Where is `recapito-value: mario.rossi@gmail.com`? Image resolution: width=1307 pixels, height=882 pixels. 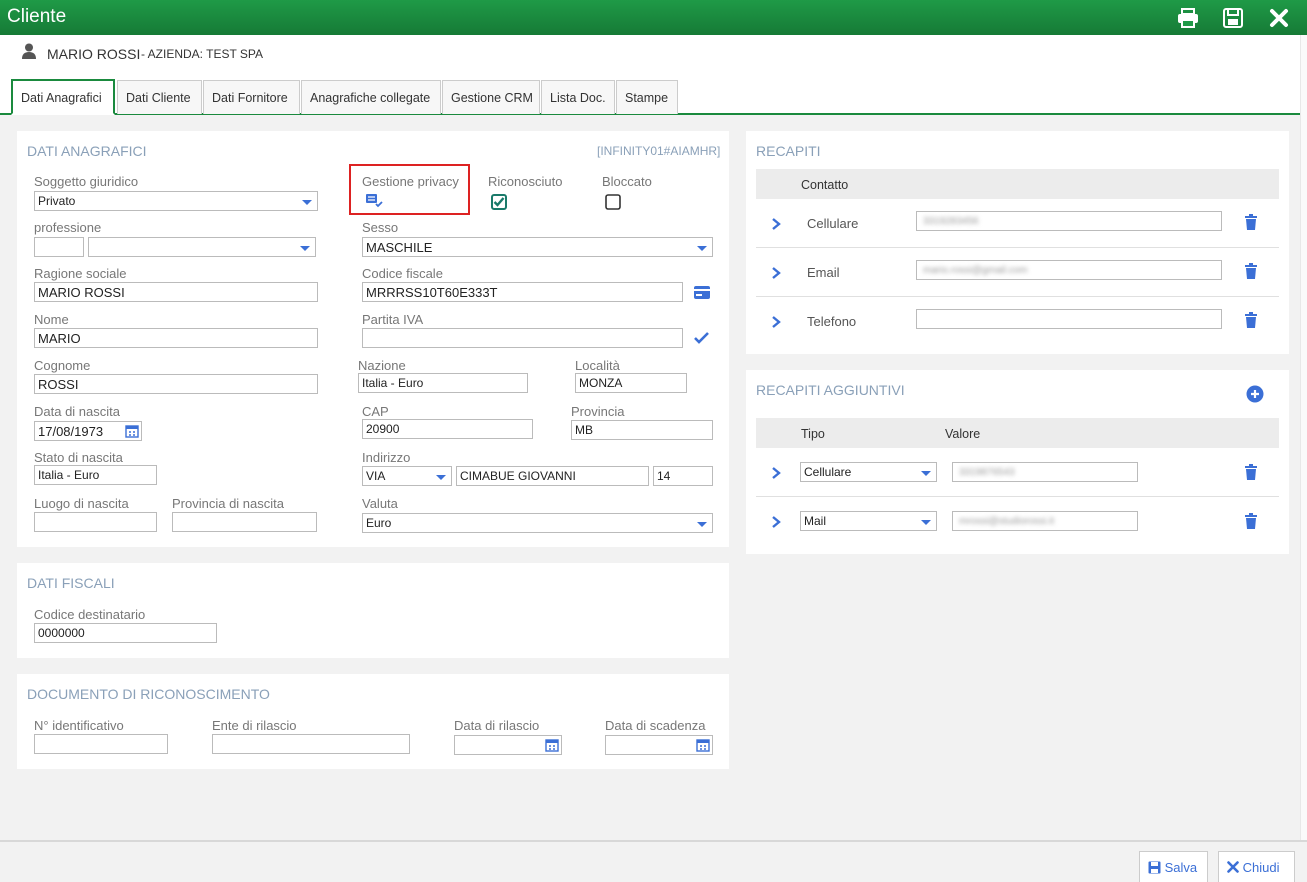 recapito-value: mario.rossi@gmail.com is located at coordinates (975, 270).